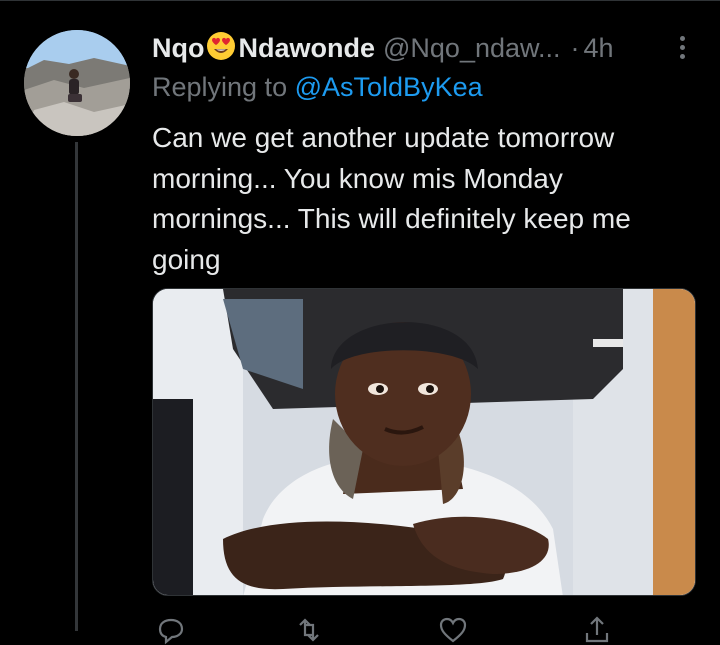 The width and height of the screenshot is (720, 645). What do you see at coordinates (412, 630) in the screenshot?
I see `tweet-actions` at bounding box center [412, 630].